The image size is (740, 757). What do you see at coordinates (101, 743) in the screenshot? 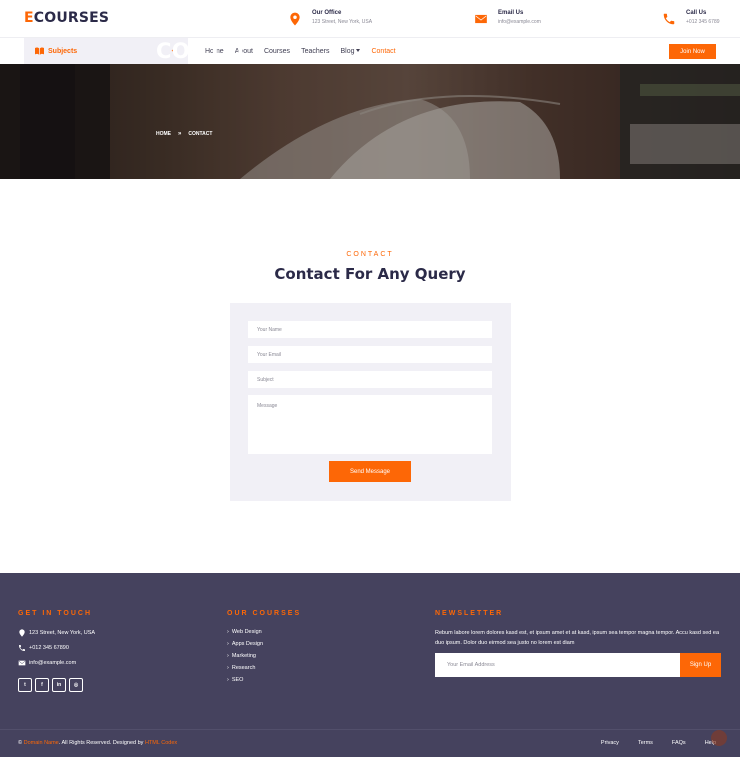
I see `copyright-text: . All Rights Reserved. Designed by` at bounding box center [101, 743].